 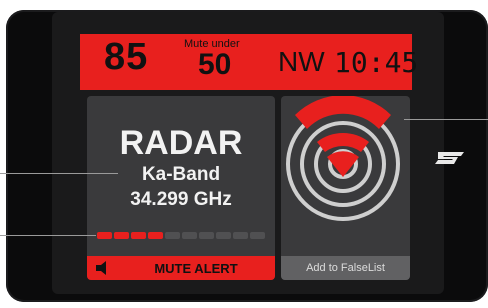 I want to click on add-to-falselist-button: Add to FalseList, so click(x=345, y=268).